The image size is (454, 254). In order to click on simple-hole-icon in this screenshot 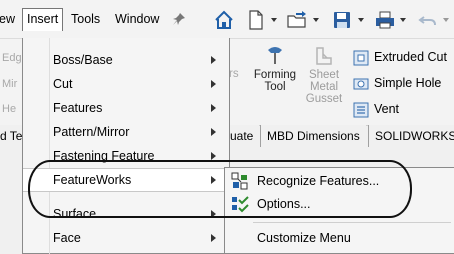, I will do `click(361, 84)`.